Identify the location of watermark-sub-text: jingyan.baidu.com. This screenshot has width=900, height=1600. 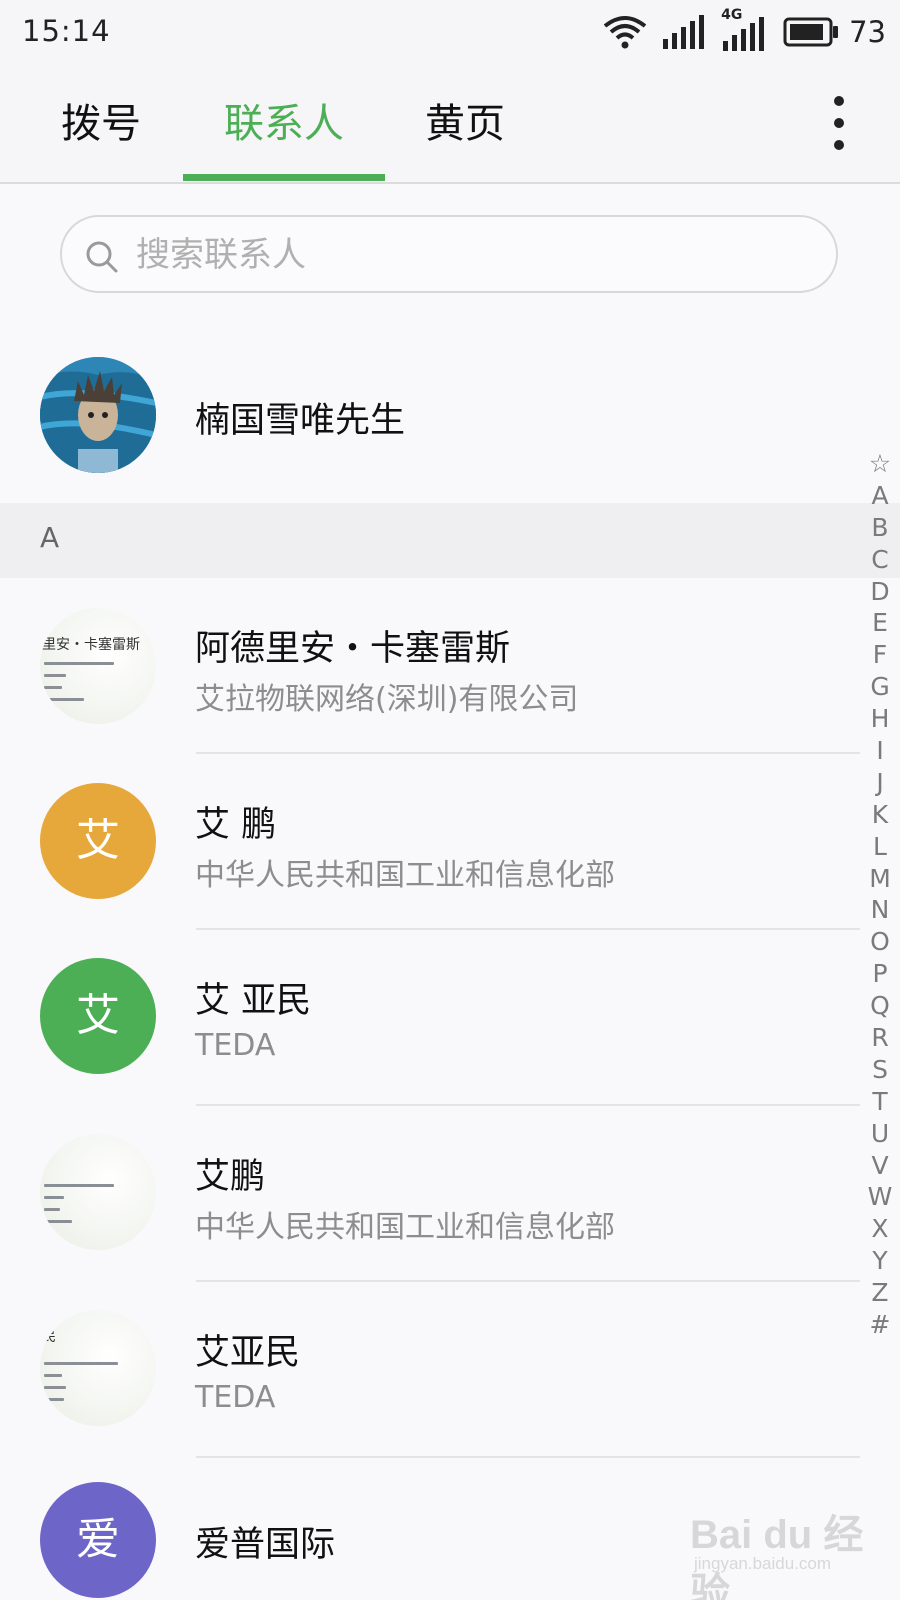
(763, 1563).